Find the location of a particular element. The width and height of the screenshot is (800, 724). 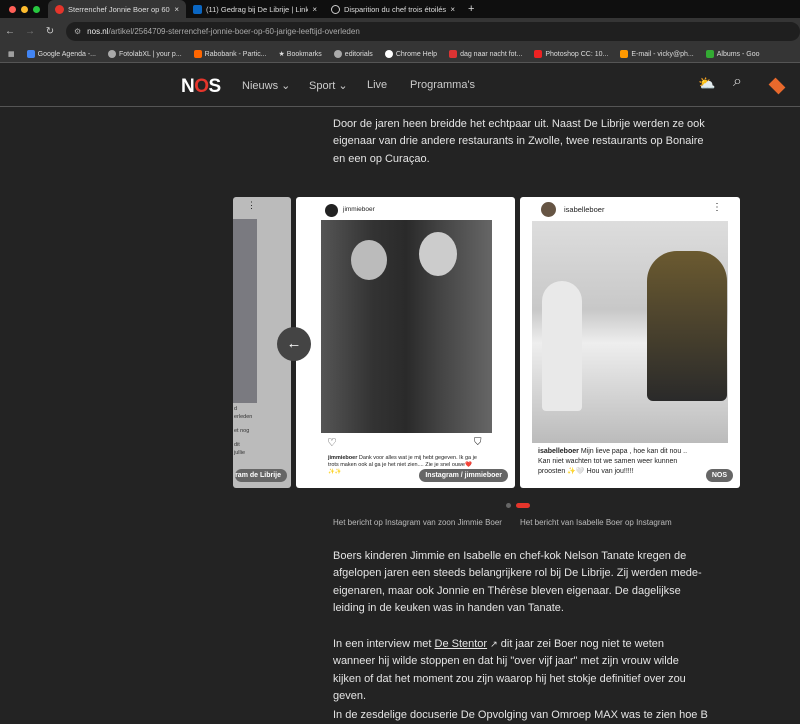

nav-nieuws: Nieuws ⌄ is located at coordinates (266, 85).